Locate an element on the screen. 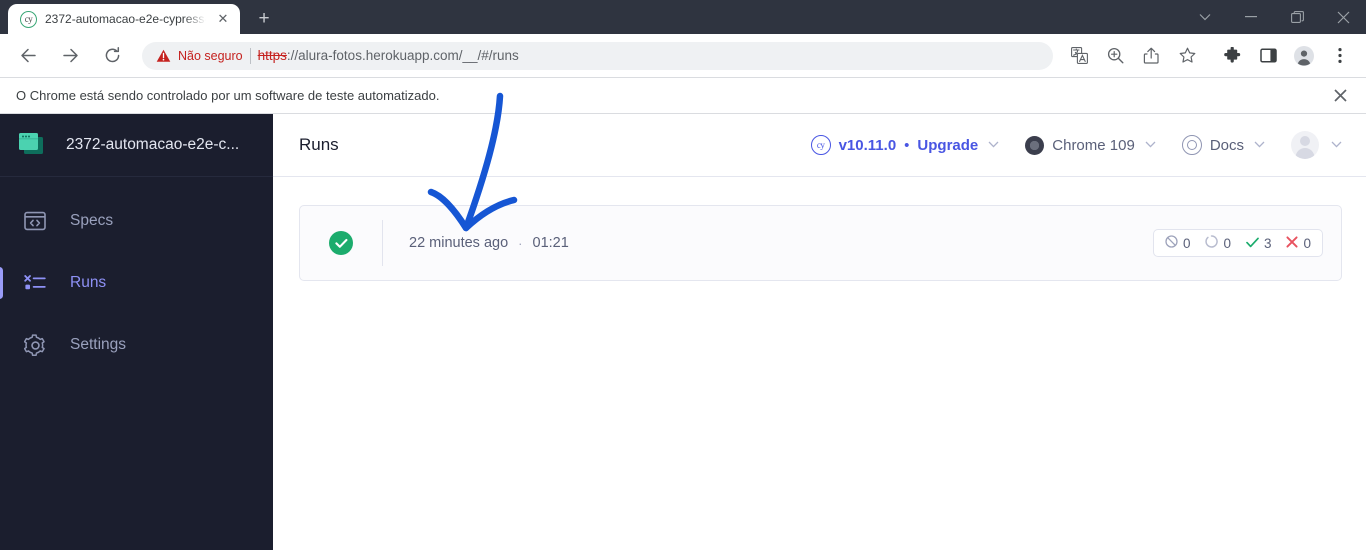 The width and height of the screenshot is (1366, 550). close-infobar-icon is located at coordinates (1340, 96).